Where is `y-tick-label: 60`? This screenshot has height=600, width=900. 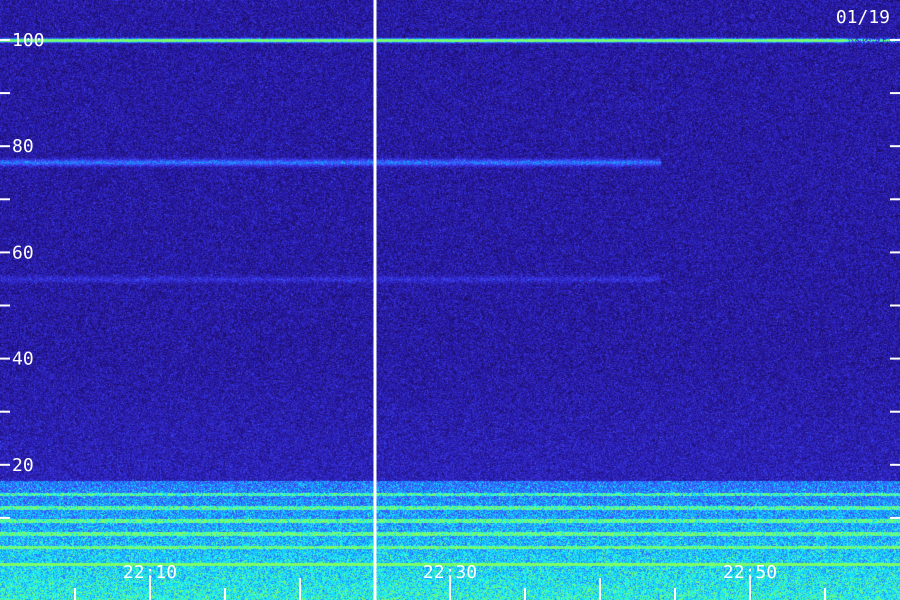 y-tick-label: 60 is located at coordinates (23, 252).